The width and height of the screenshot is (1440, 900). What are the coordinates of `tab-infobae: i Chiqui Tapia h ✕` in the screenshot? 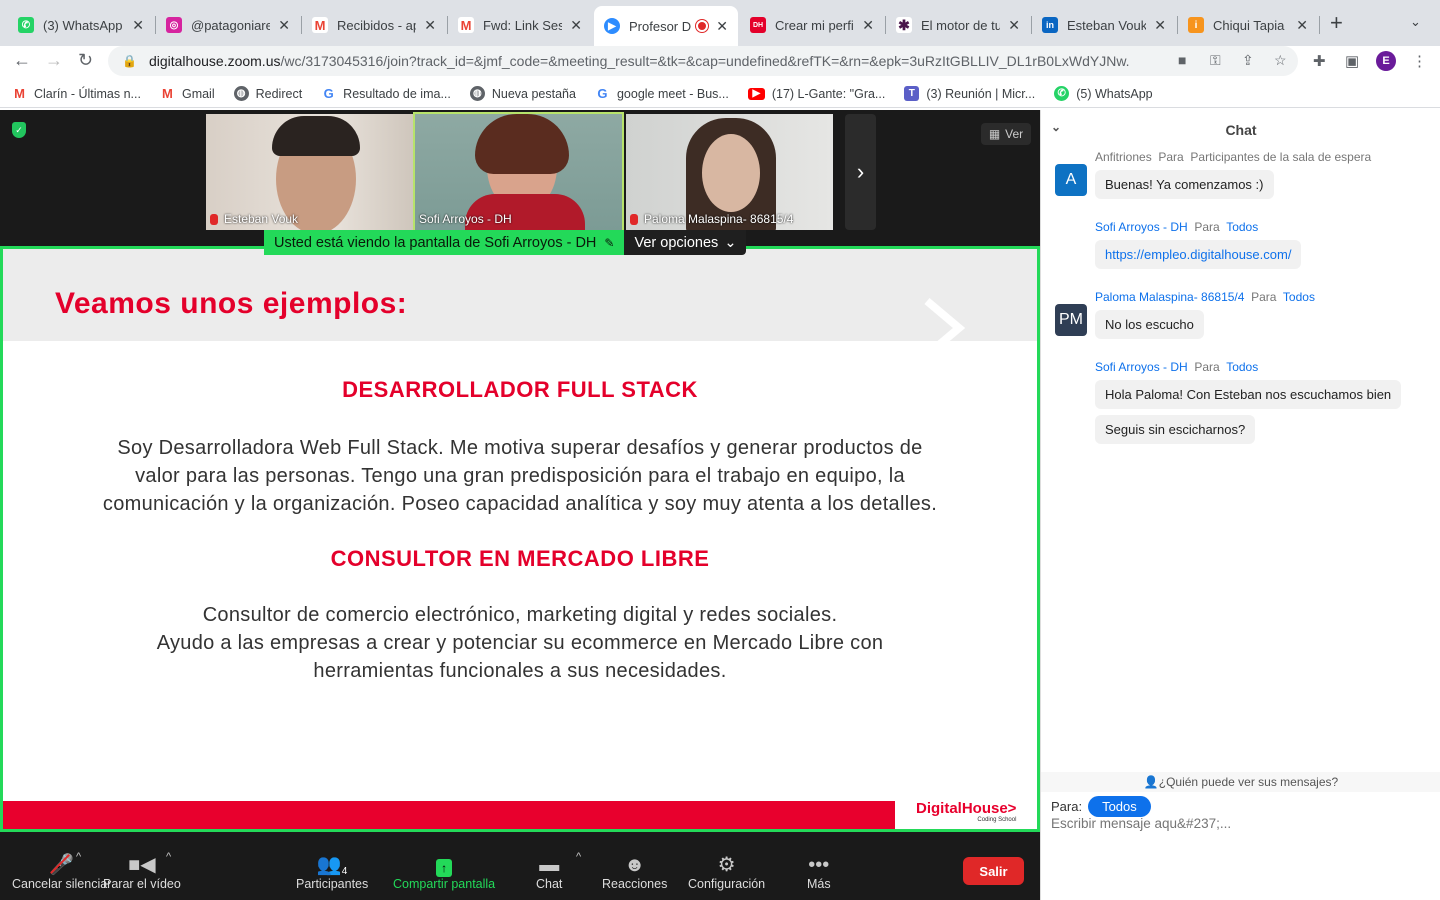 It's located at (1248, 25).